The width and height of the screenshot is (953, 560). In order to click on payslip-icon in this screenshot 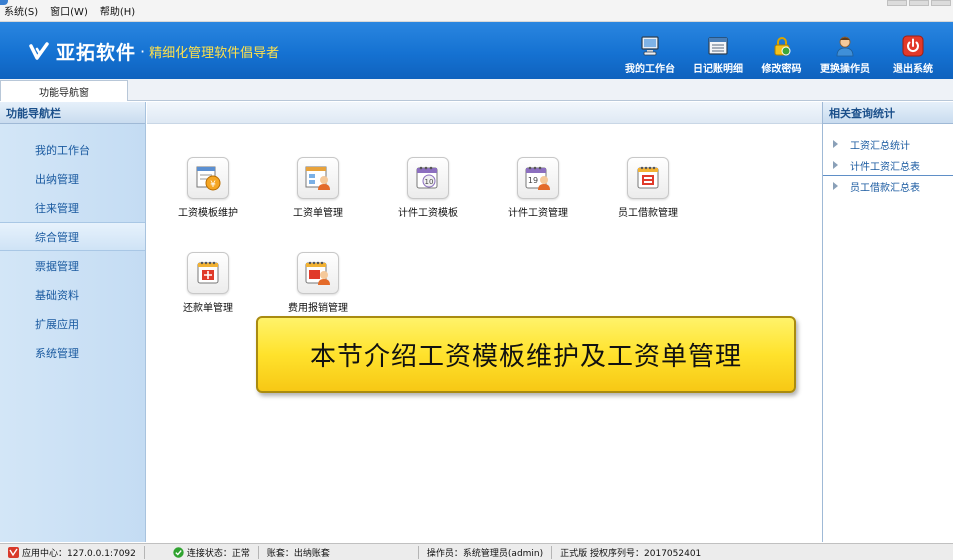, I will do `click(317, 178)`.